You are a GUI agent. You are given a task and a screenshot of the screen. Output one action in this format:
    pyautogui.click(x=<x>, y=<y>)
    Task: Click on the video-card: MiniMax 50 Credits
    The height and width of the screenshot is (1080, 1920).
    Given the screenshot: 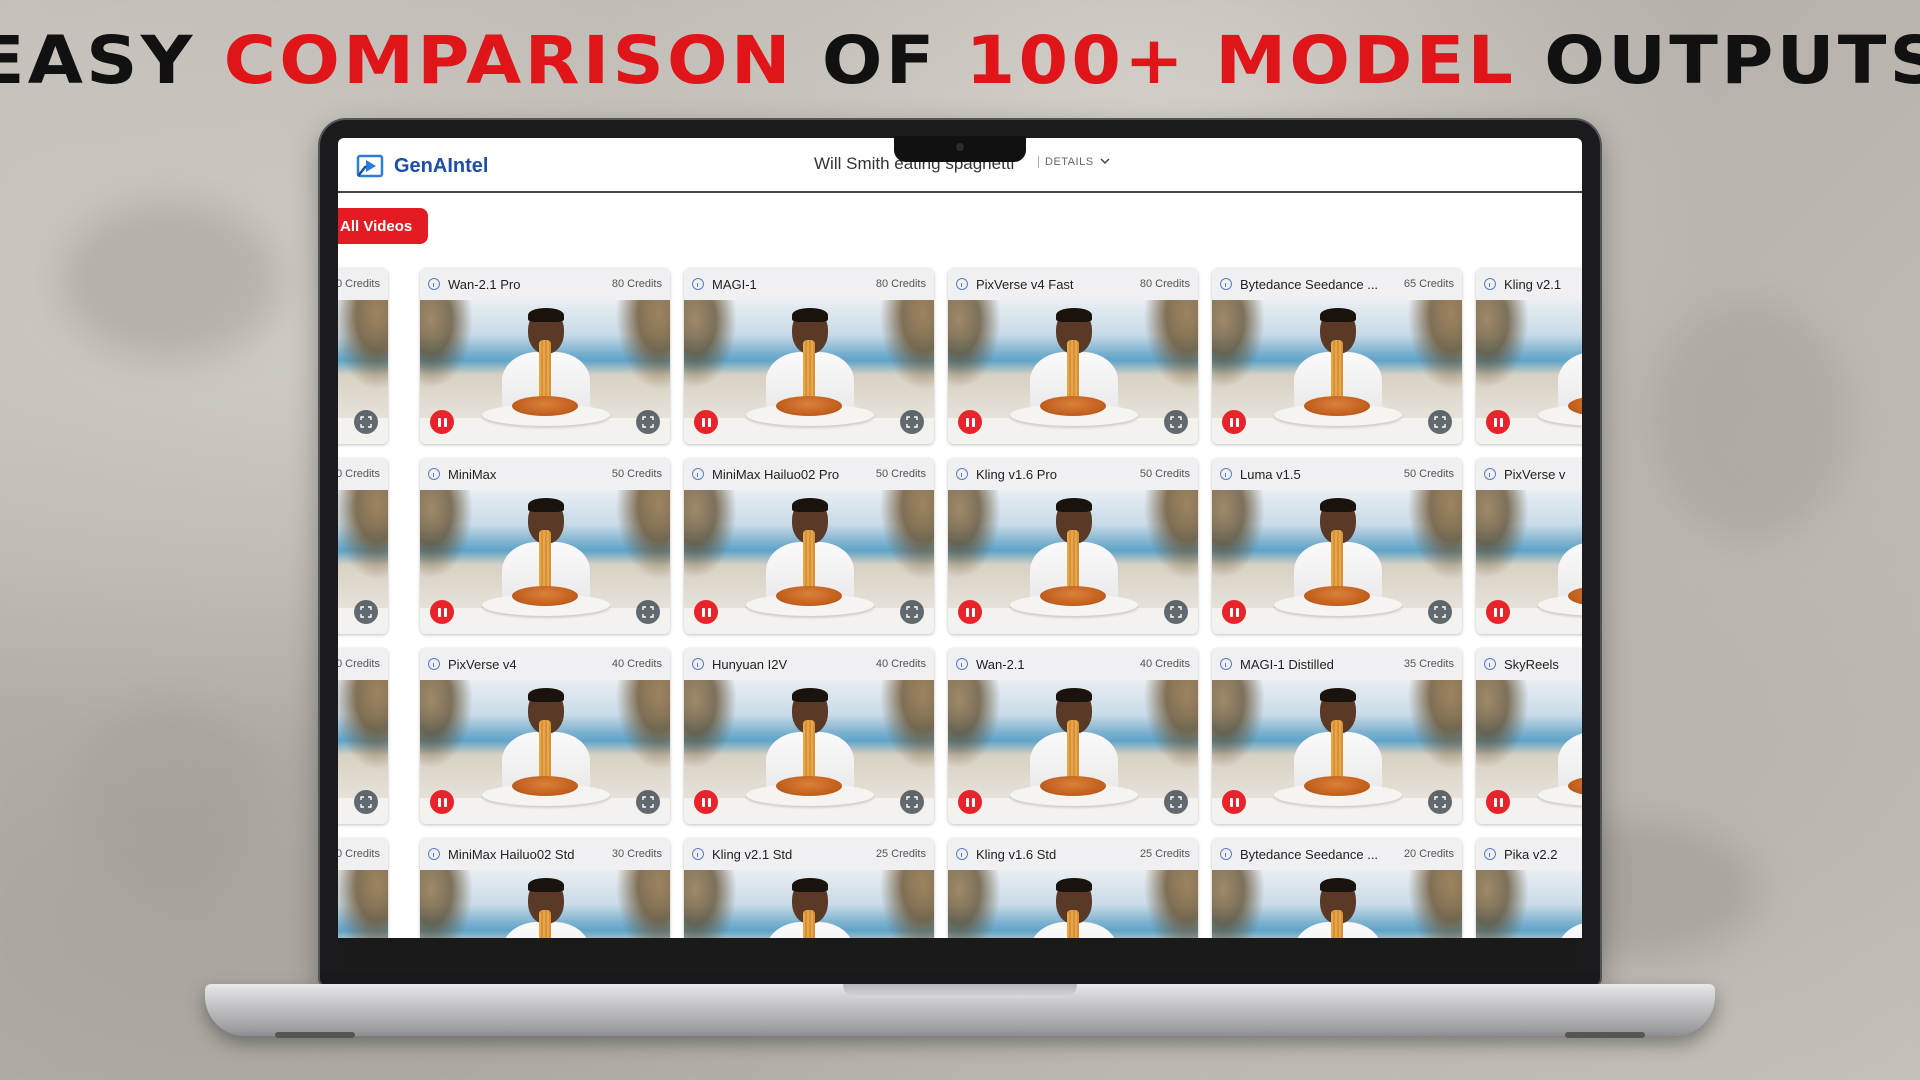 What is the action you would take?
    pyautogui.click(x=545, y=546)
    